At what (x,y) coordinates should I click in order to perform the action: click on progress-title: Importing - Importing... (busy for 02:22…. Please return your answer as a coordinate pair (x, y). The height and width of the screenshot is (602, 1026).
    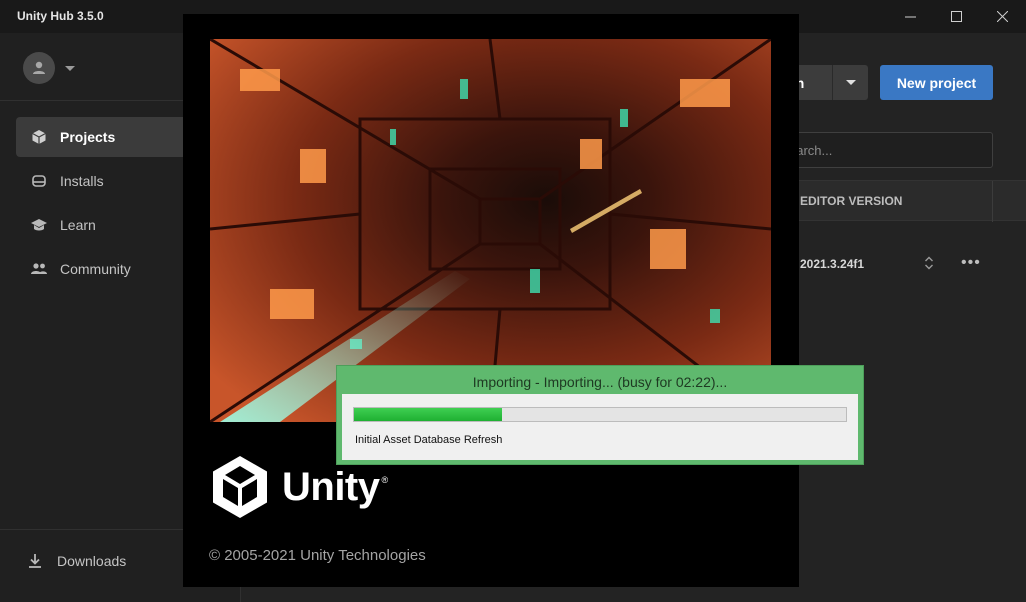
    Looking at the image, I should click on (600, 382).